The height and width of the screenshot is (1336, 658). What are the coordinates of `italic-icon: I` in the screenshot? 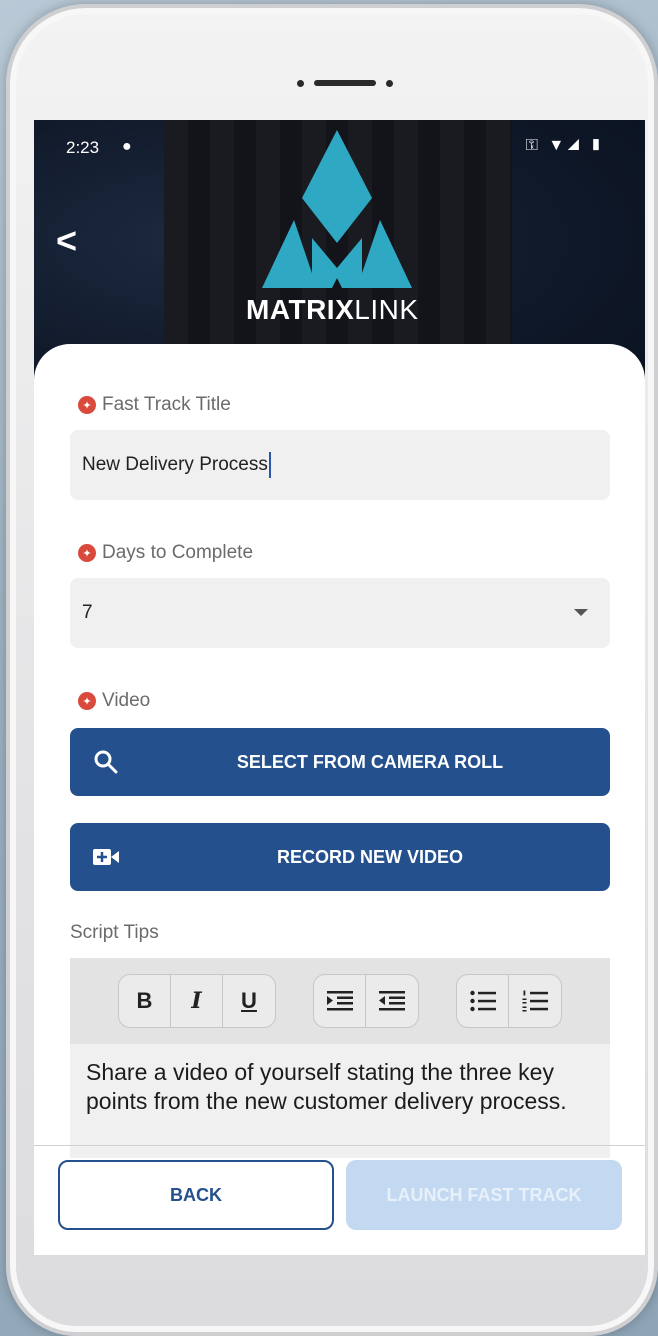 It's located at (196, 1001).